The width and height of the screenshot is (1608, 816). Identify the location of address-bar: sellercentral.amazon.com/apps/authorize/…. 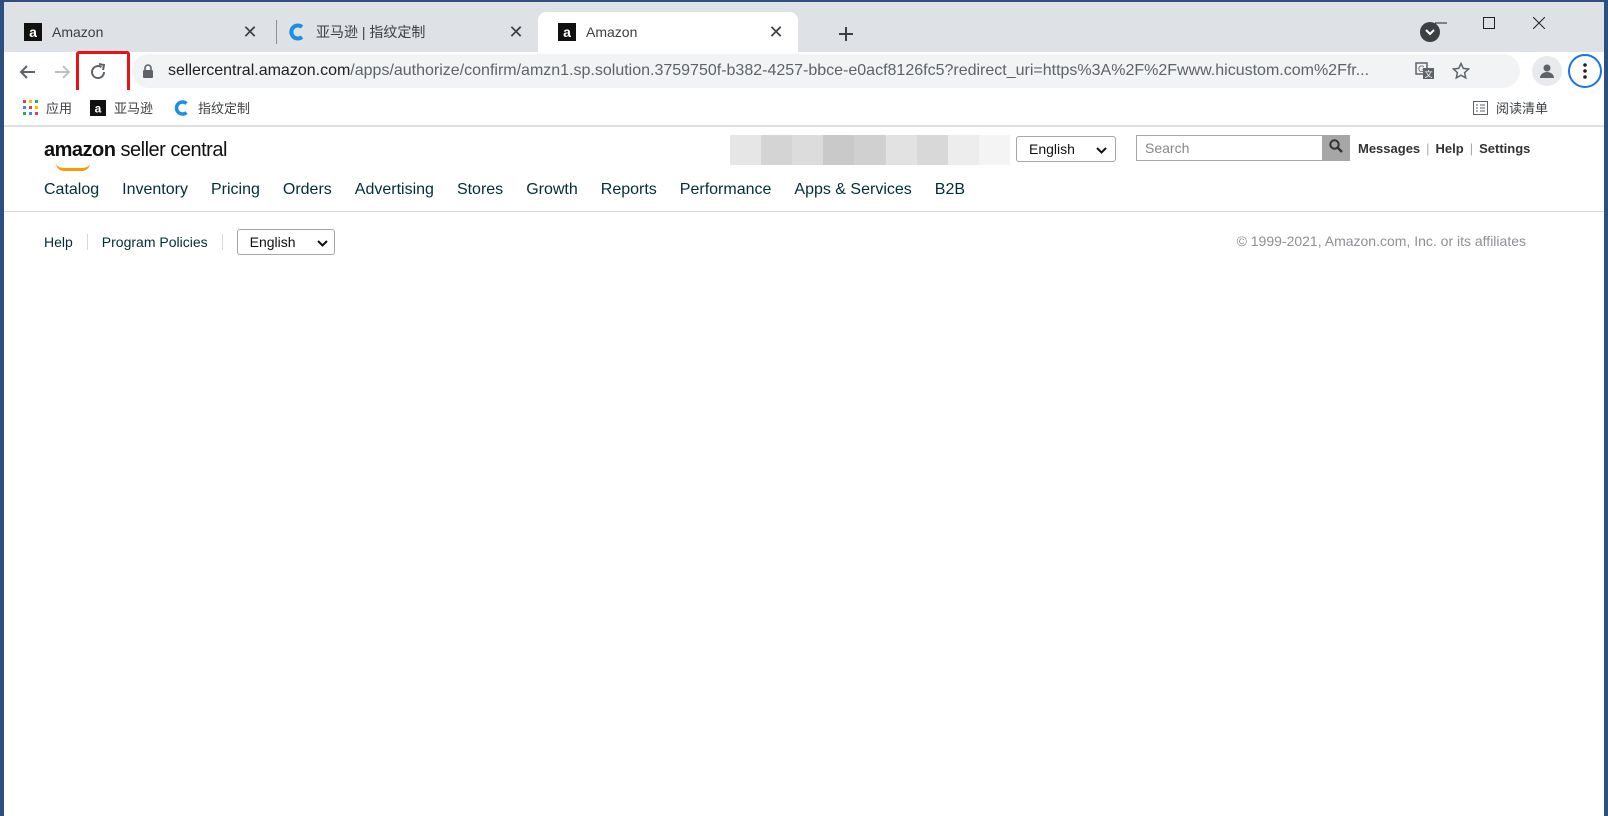
(826, 71).